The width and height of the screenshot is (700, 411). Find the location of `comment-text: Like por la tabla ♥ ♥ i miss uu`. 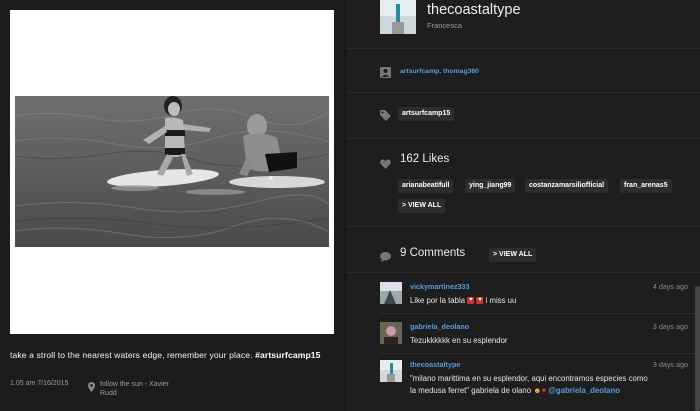

comment-text: Like por la tabla ♥ ♥ i miss uu is located at coordinates (463, 301).